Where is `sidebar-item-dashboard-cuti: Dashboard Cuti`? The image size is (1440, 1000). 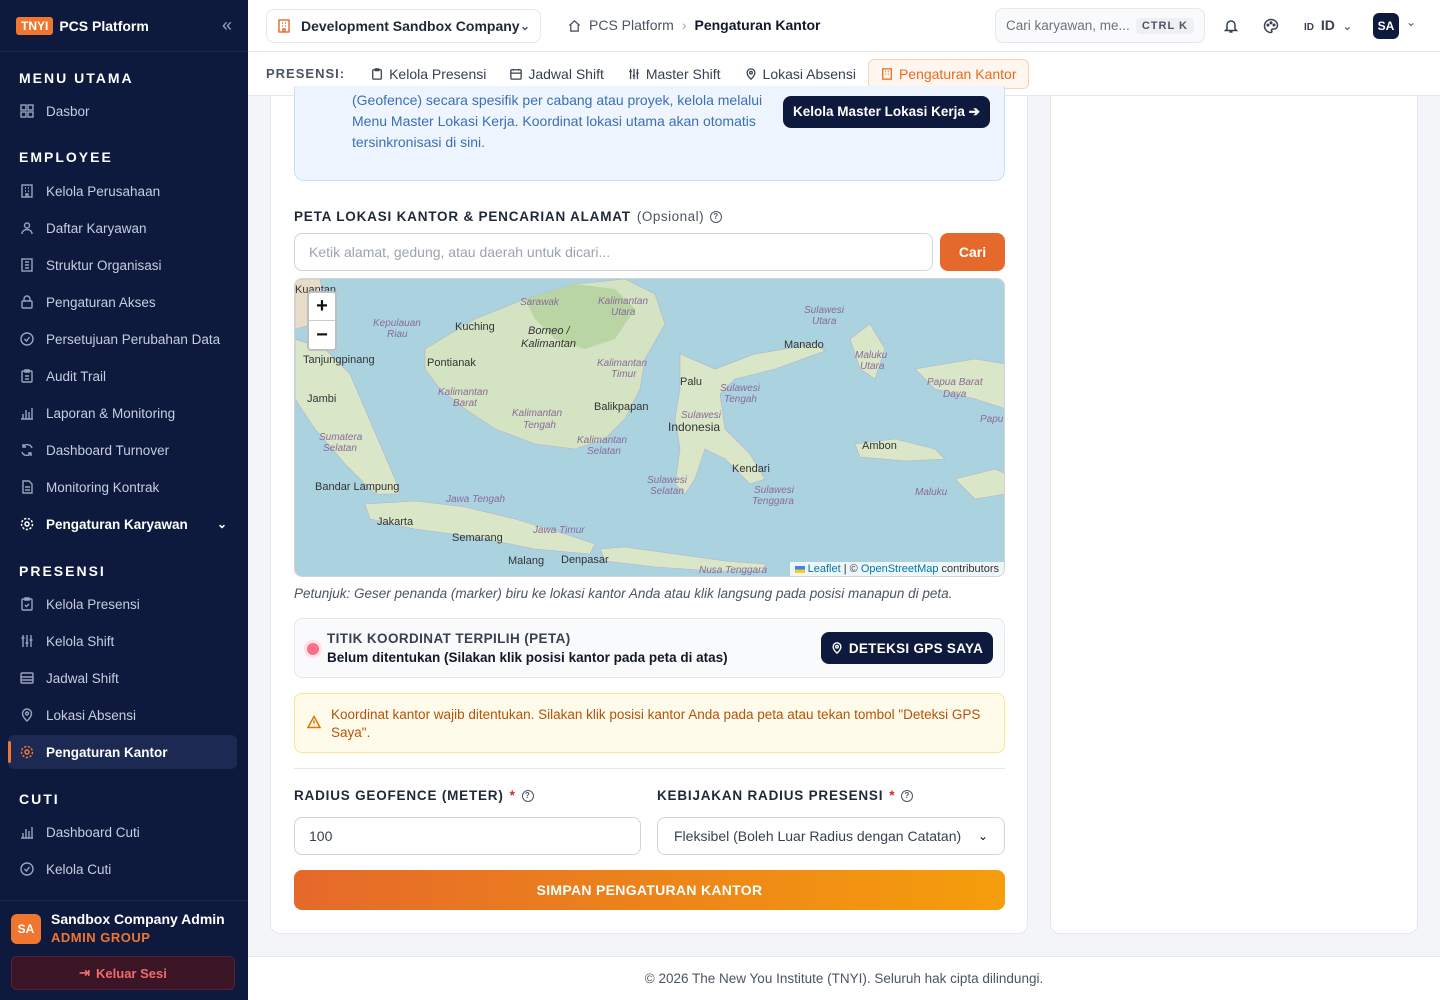
sidebar-item-dashboard-cuti: Dashboard Cuti is located at coordinates (122, 832).